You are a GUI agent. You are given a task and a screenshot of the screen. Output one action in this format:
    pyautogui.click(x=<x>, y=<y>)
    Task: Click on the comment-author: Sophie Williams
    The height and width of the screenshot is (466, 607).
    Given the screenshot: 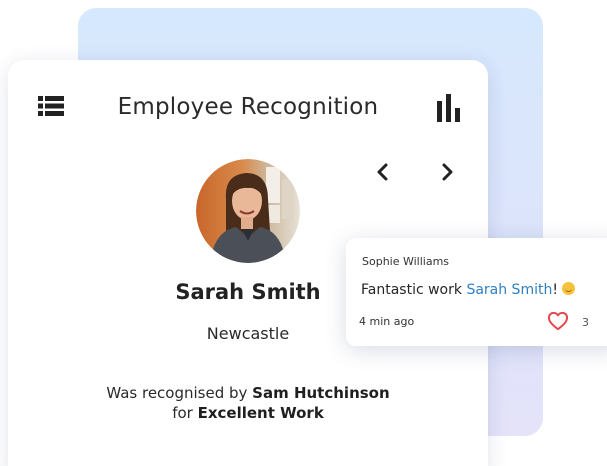 What is the action you would take?
    pyautogui.click(x=406, y=261)
    